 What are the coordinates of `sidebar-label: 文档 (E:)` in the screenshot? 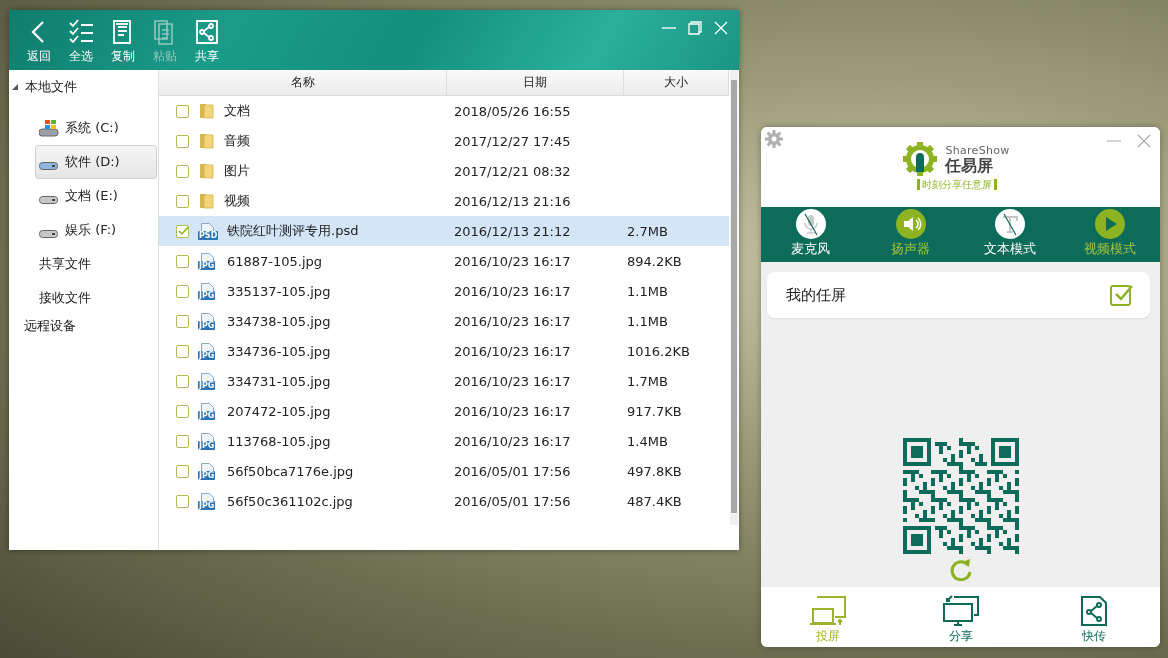 It's located at (91, 196).